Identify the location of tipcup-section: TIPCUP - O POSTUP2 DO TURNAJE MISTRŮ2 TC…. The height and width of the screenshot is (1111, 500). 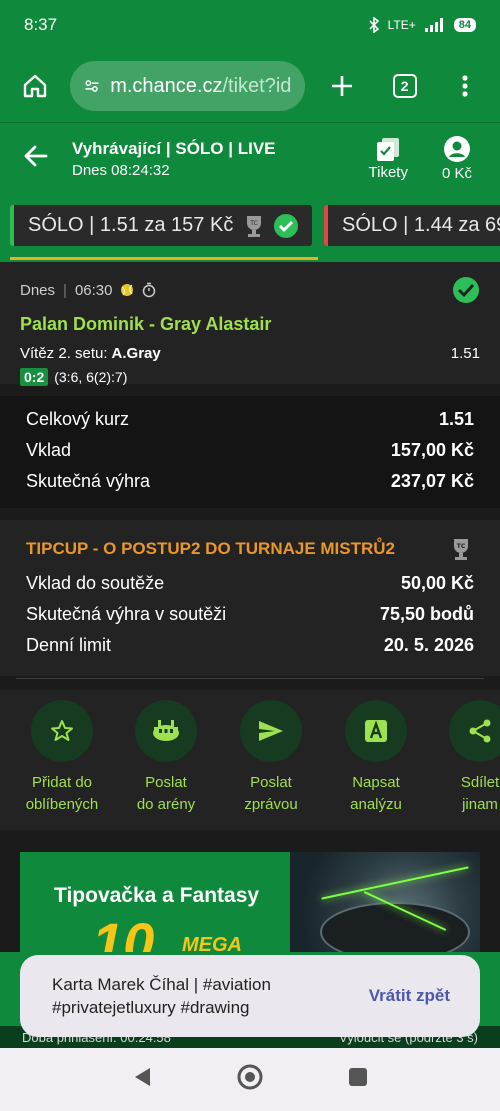
(250, 598).